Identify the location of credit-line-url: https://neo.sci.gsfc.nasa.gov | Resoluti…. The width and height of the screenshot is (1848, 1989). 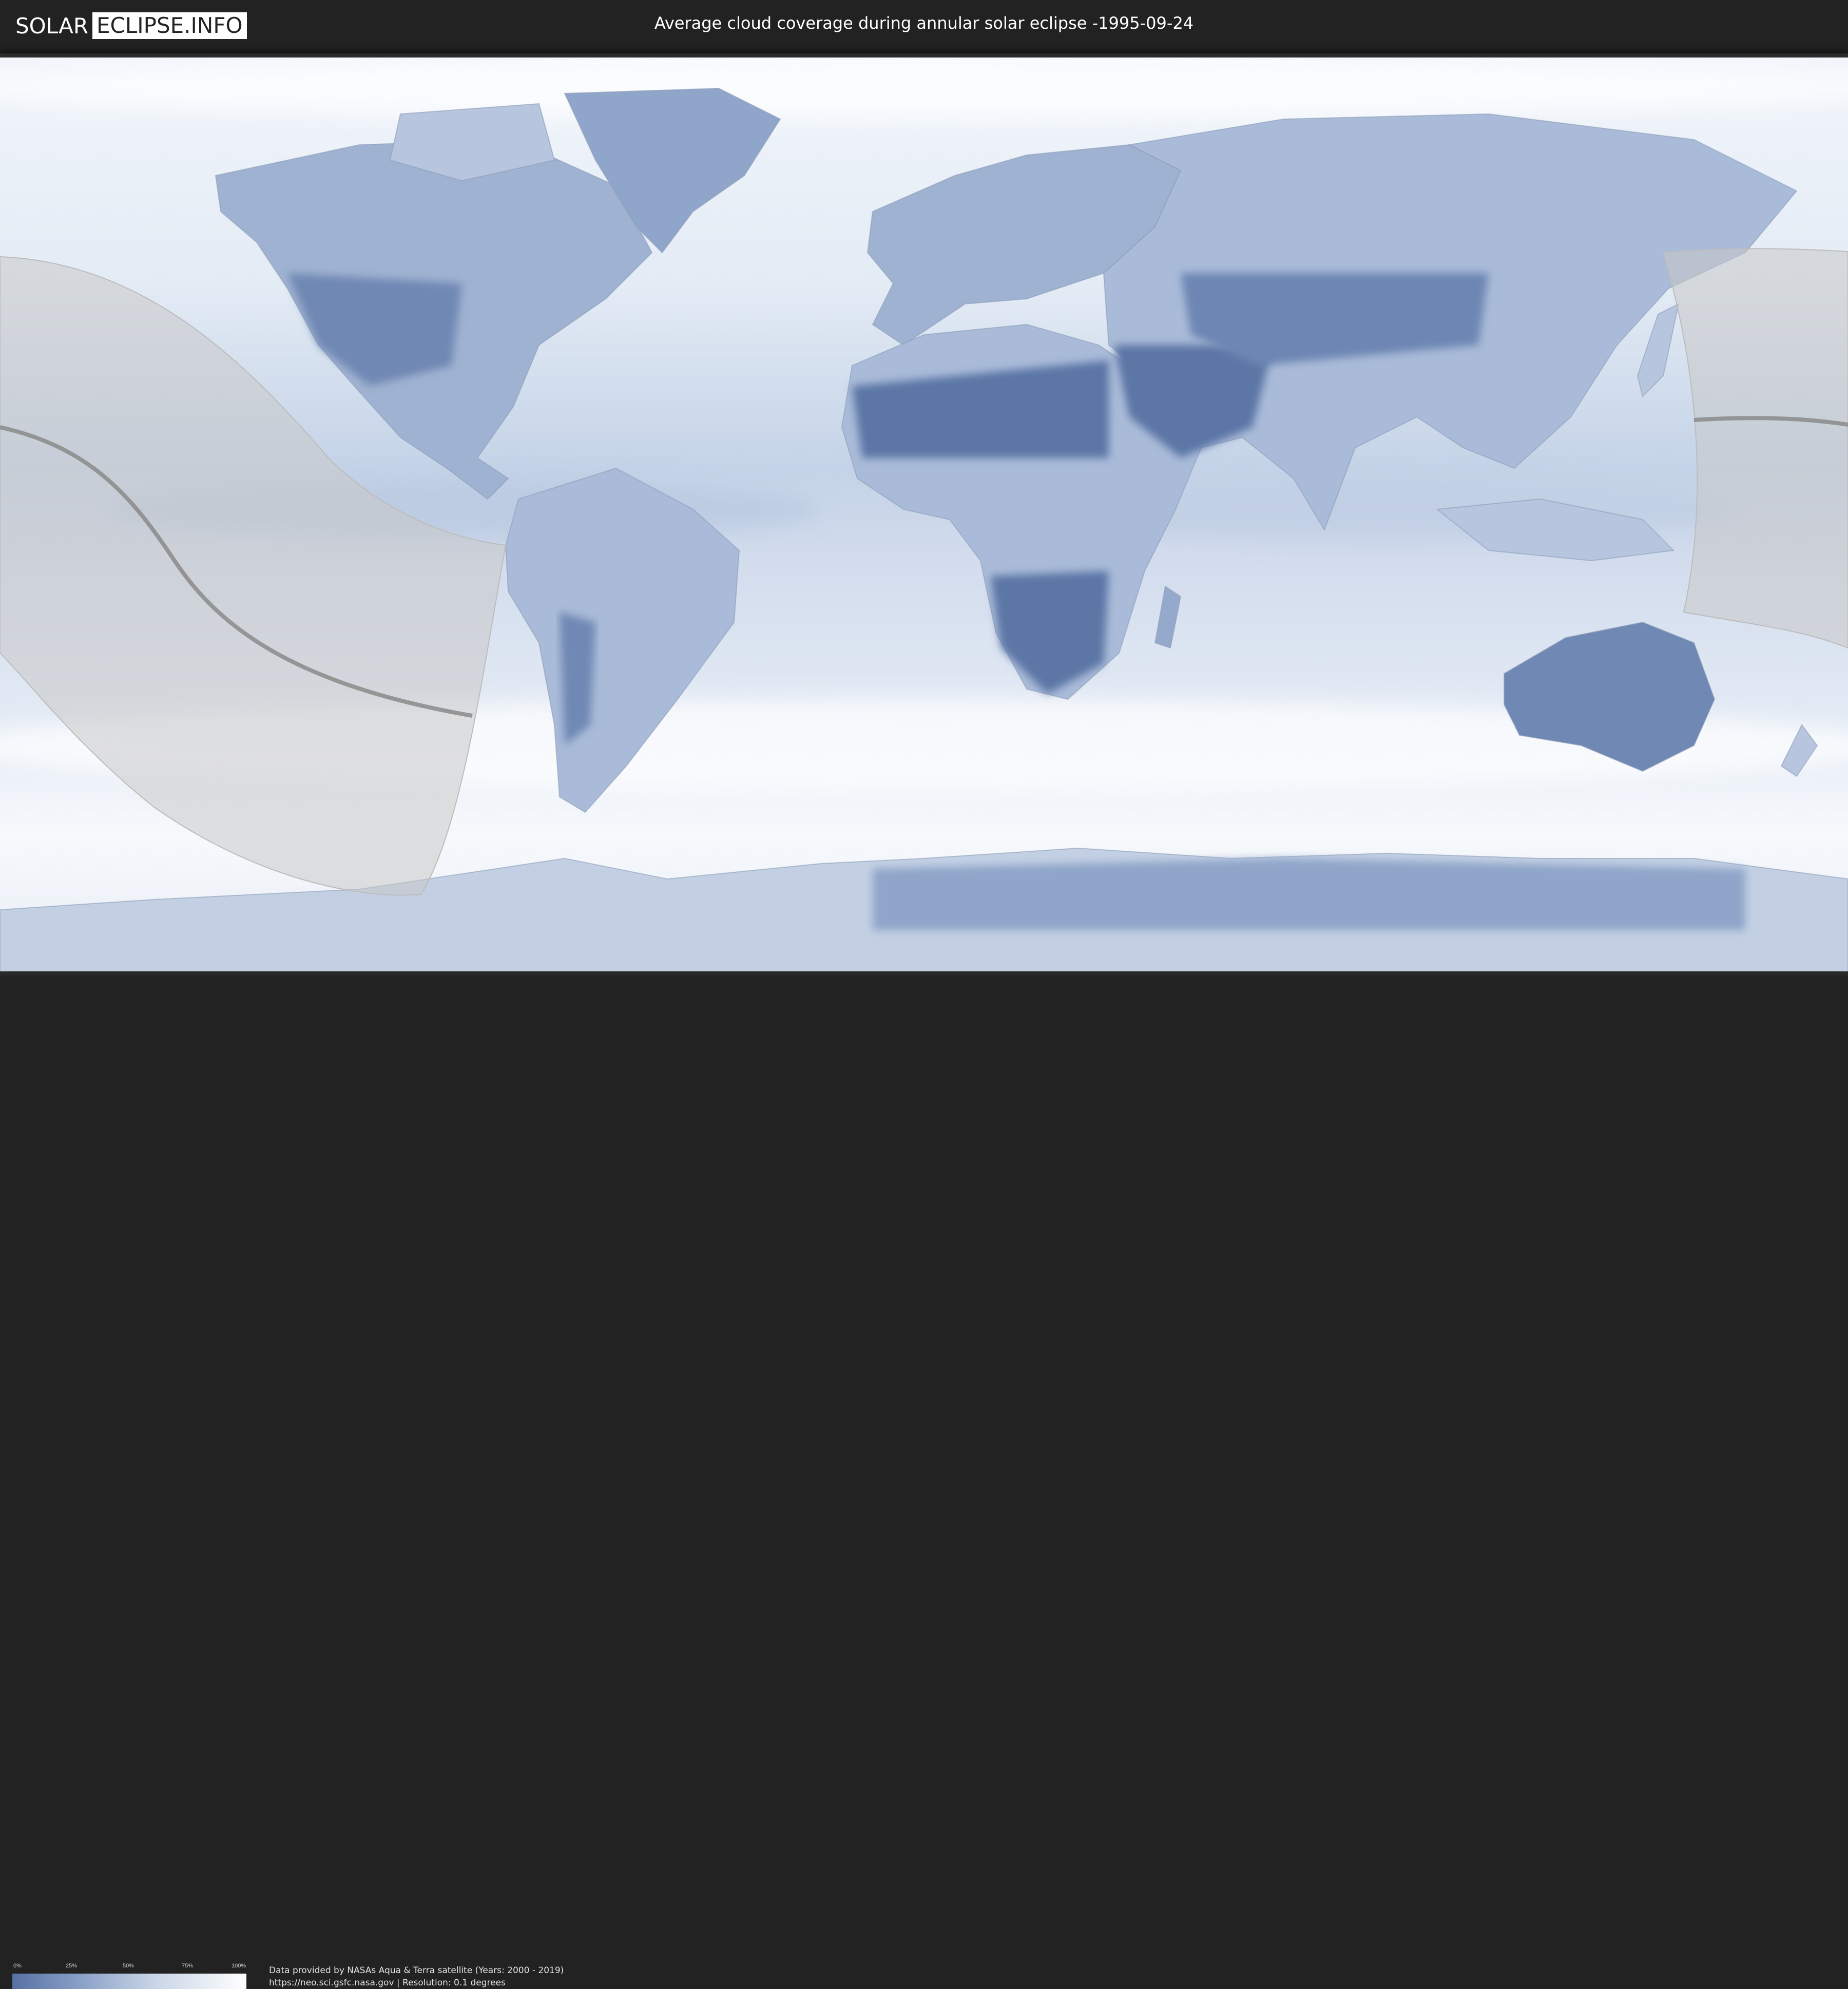
(387, 1983).